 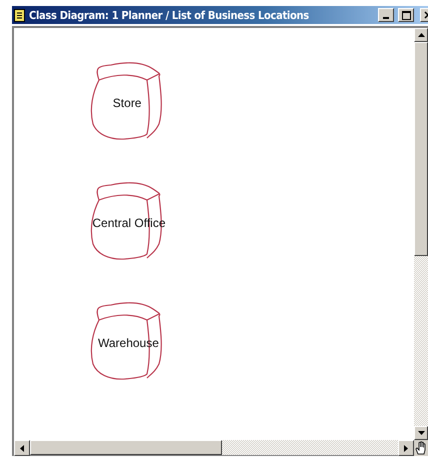 I want to click on vertical-scrollbar, so click(x=421, y=234).